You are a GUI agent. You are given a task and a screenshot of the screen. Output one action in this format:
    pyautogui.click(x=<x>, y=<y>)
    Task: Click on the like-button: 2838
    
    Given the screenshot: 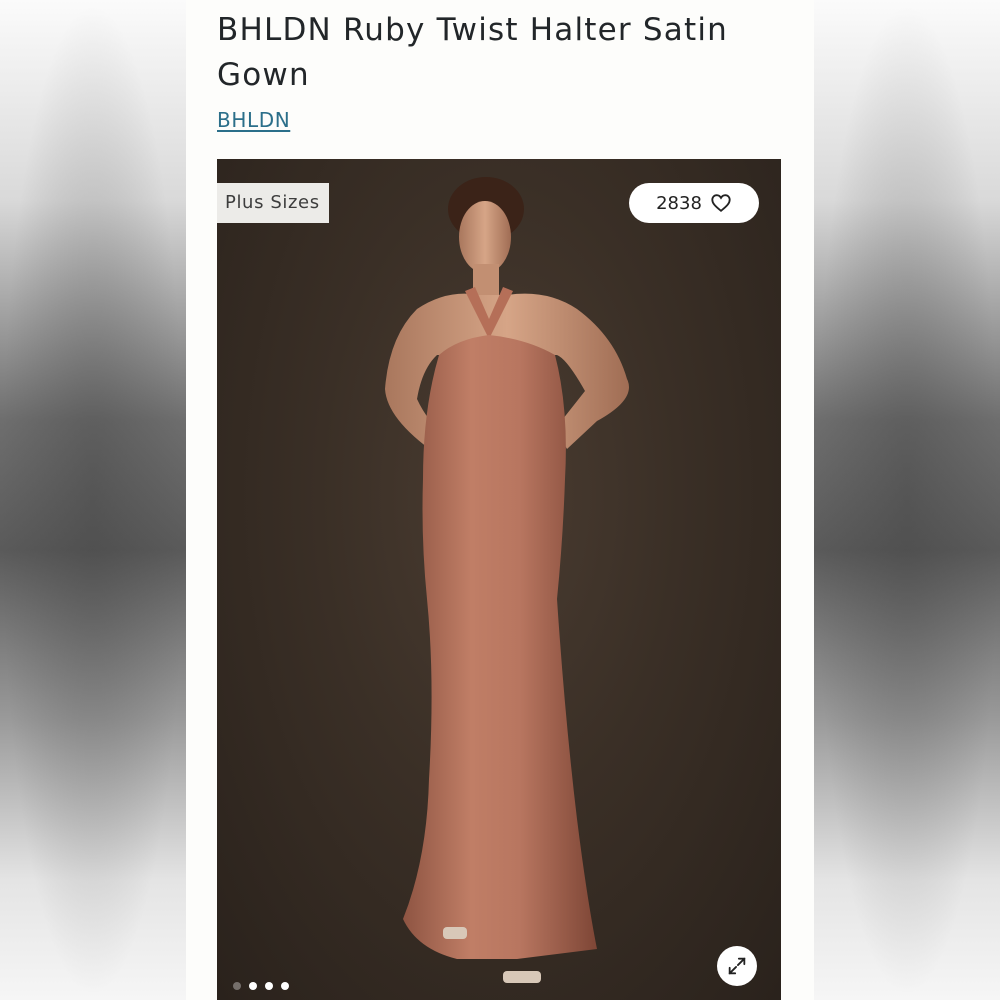 What is the action you would take?
    pyautogui.click(x=694, y=203)
    